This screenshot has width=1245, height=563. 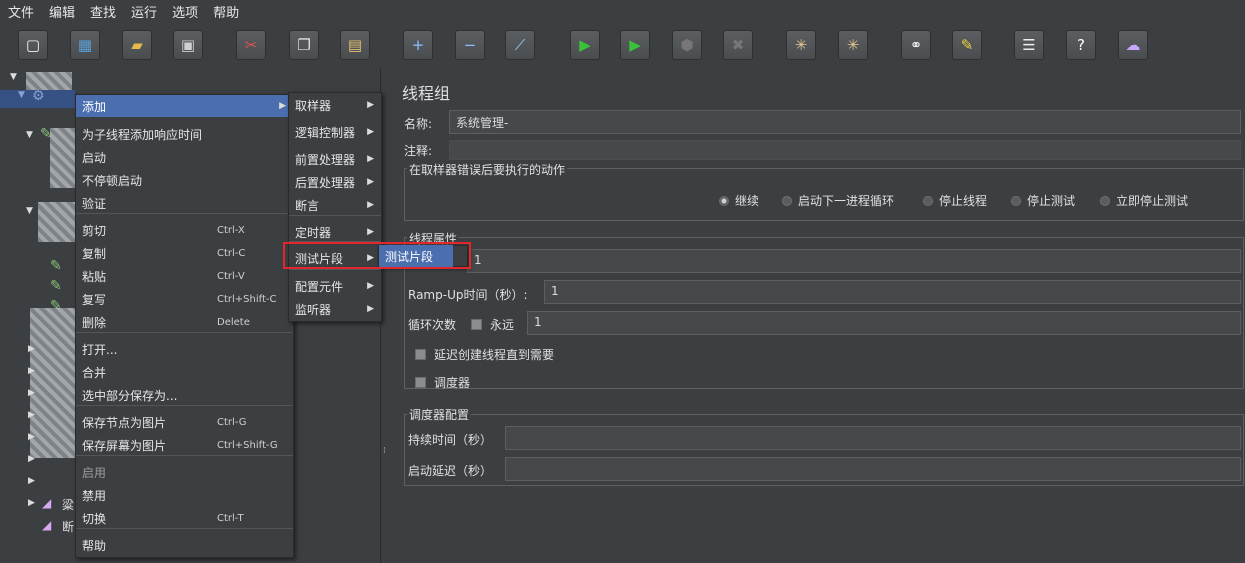 What do you see at coordinates (845, 122) in the screenshot?
I see `name-field: 系统管理-` at bounding box center [845, 122].